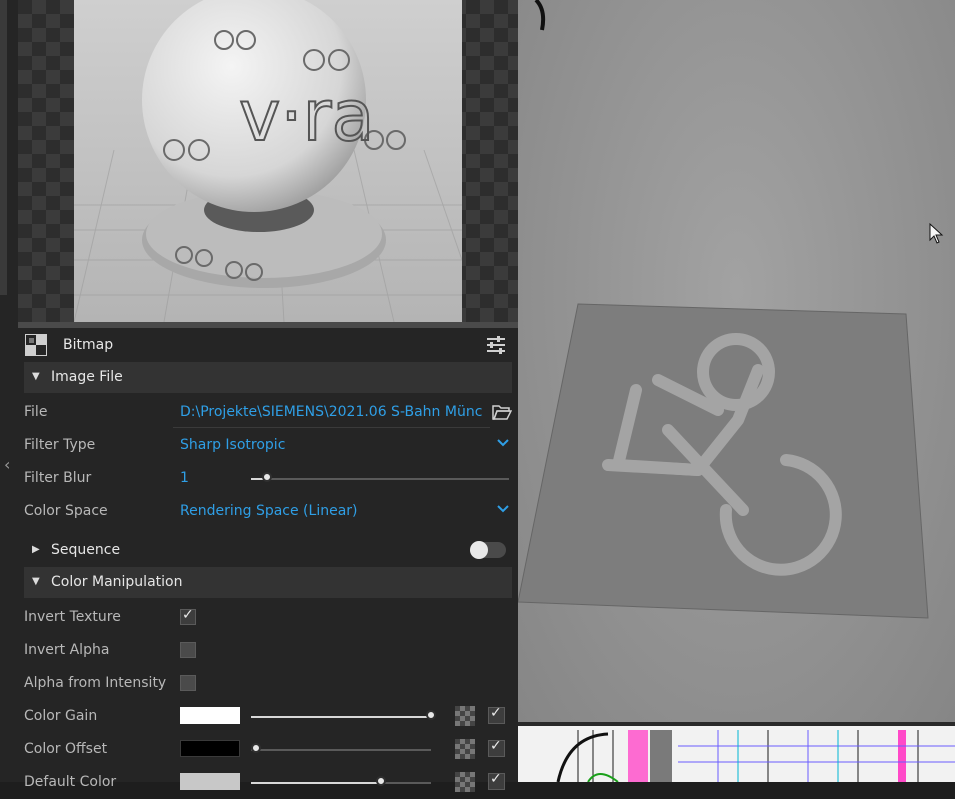  I want to click on invert-texture-checkbox, so click(188, 616).